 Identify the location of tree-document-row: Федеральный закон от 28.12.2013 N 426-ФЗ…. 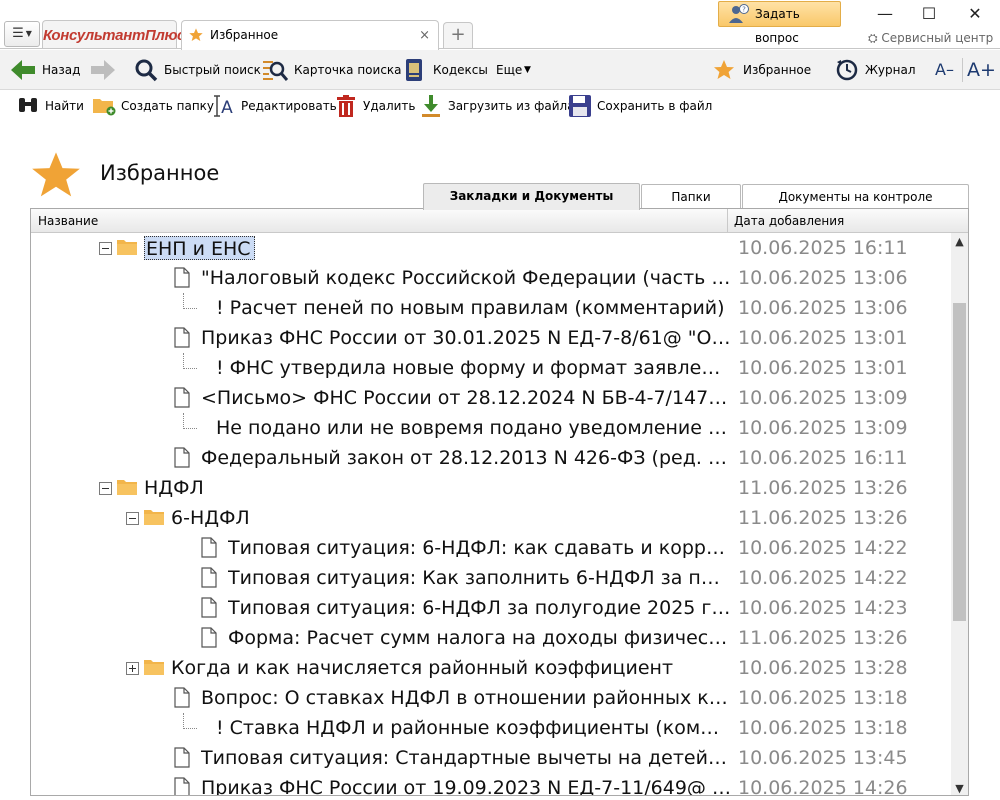
(491, 458).